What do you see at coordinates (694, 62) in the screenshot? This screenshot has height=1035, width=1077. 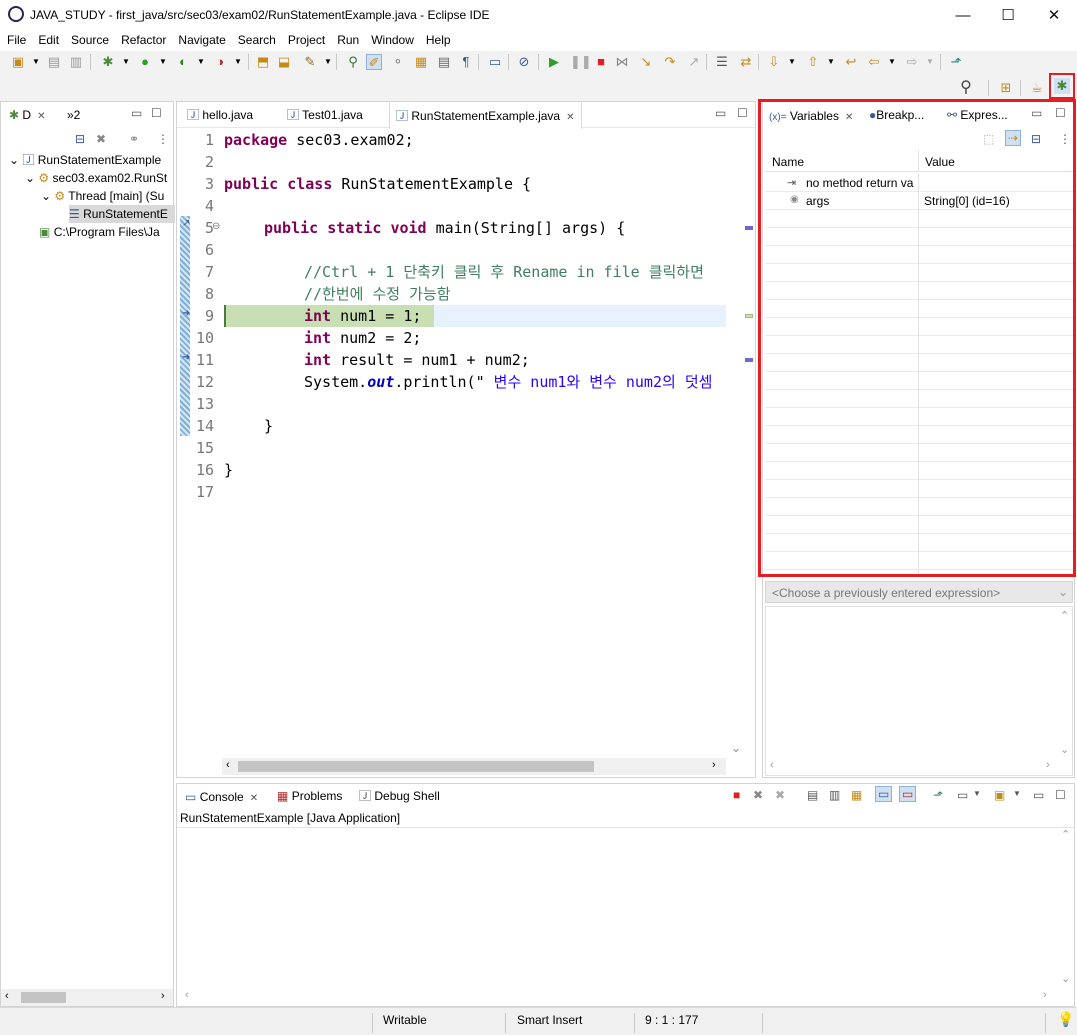 I see `step-return-icon: ↗` at bounding box center [694, 62].